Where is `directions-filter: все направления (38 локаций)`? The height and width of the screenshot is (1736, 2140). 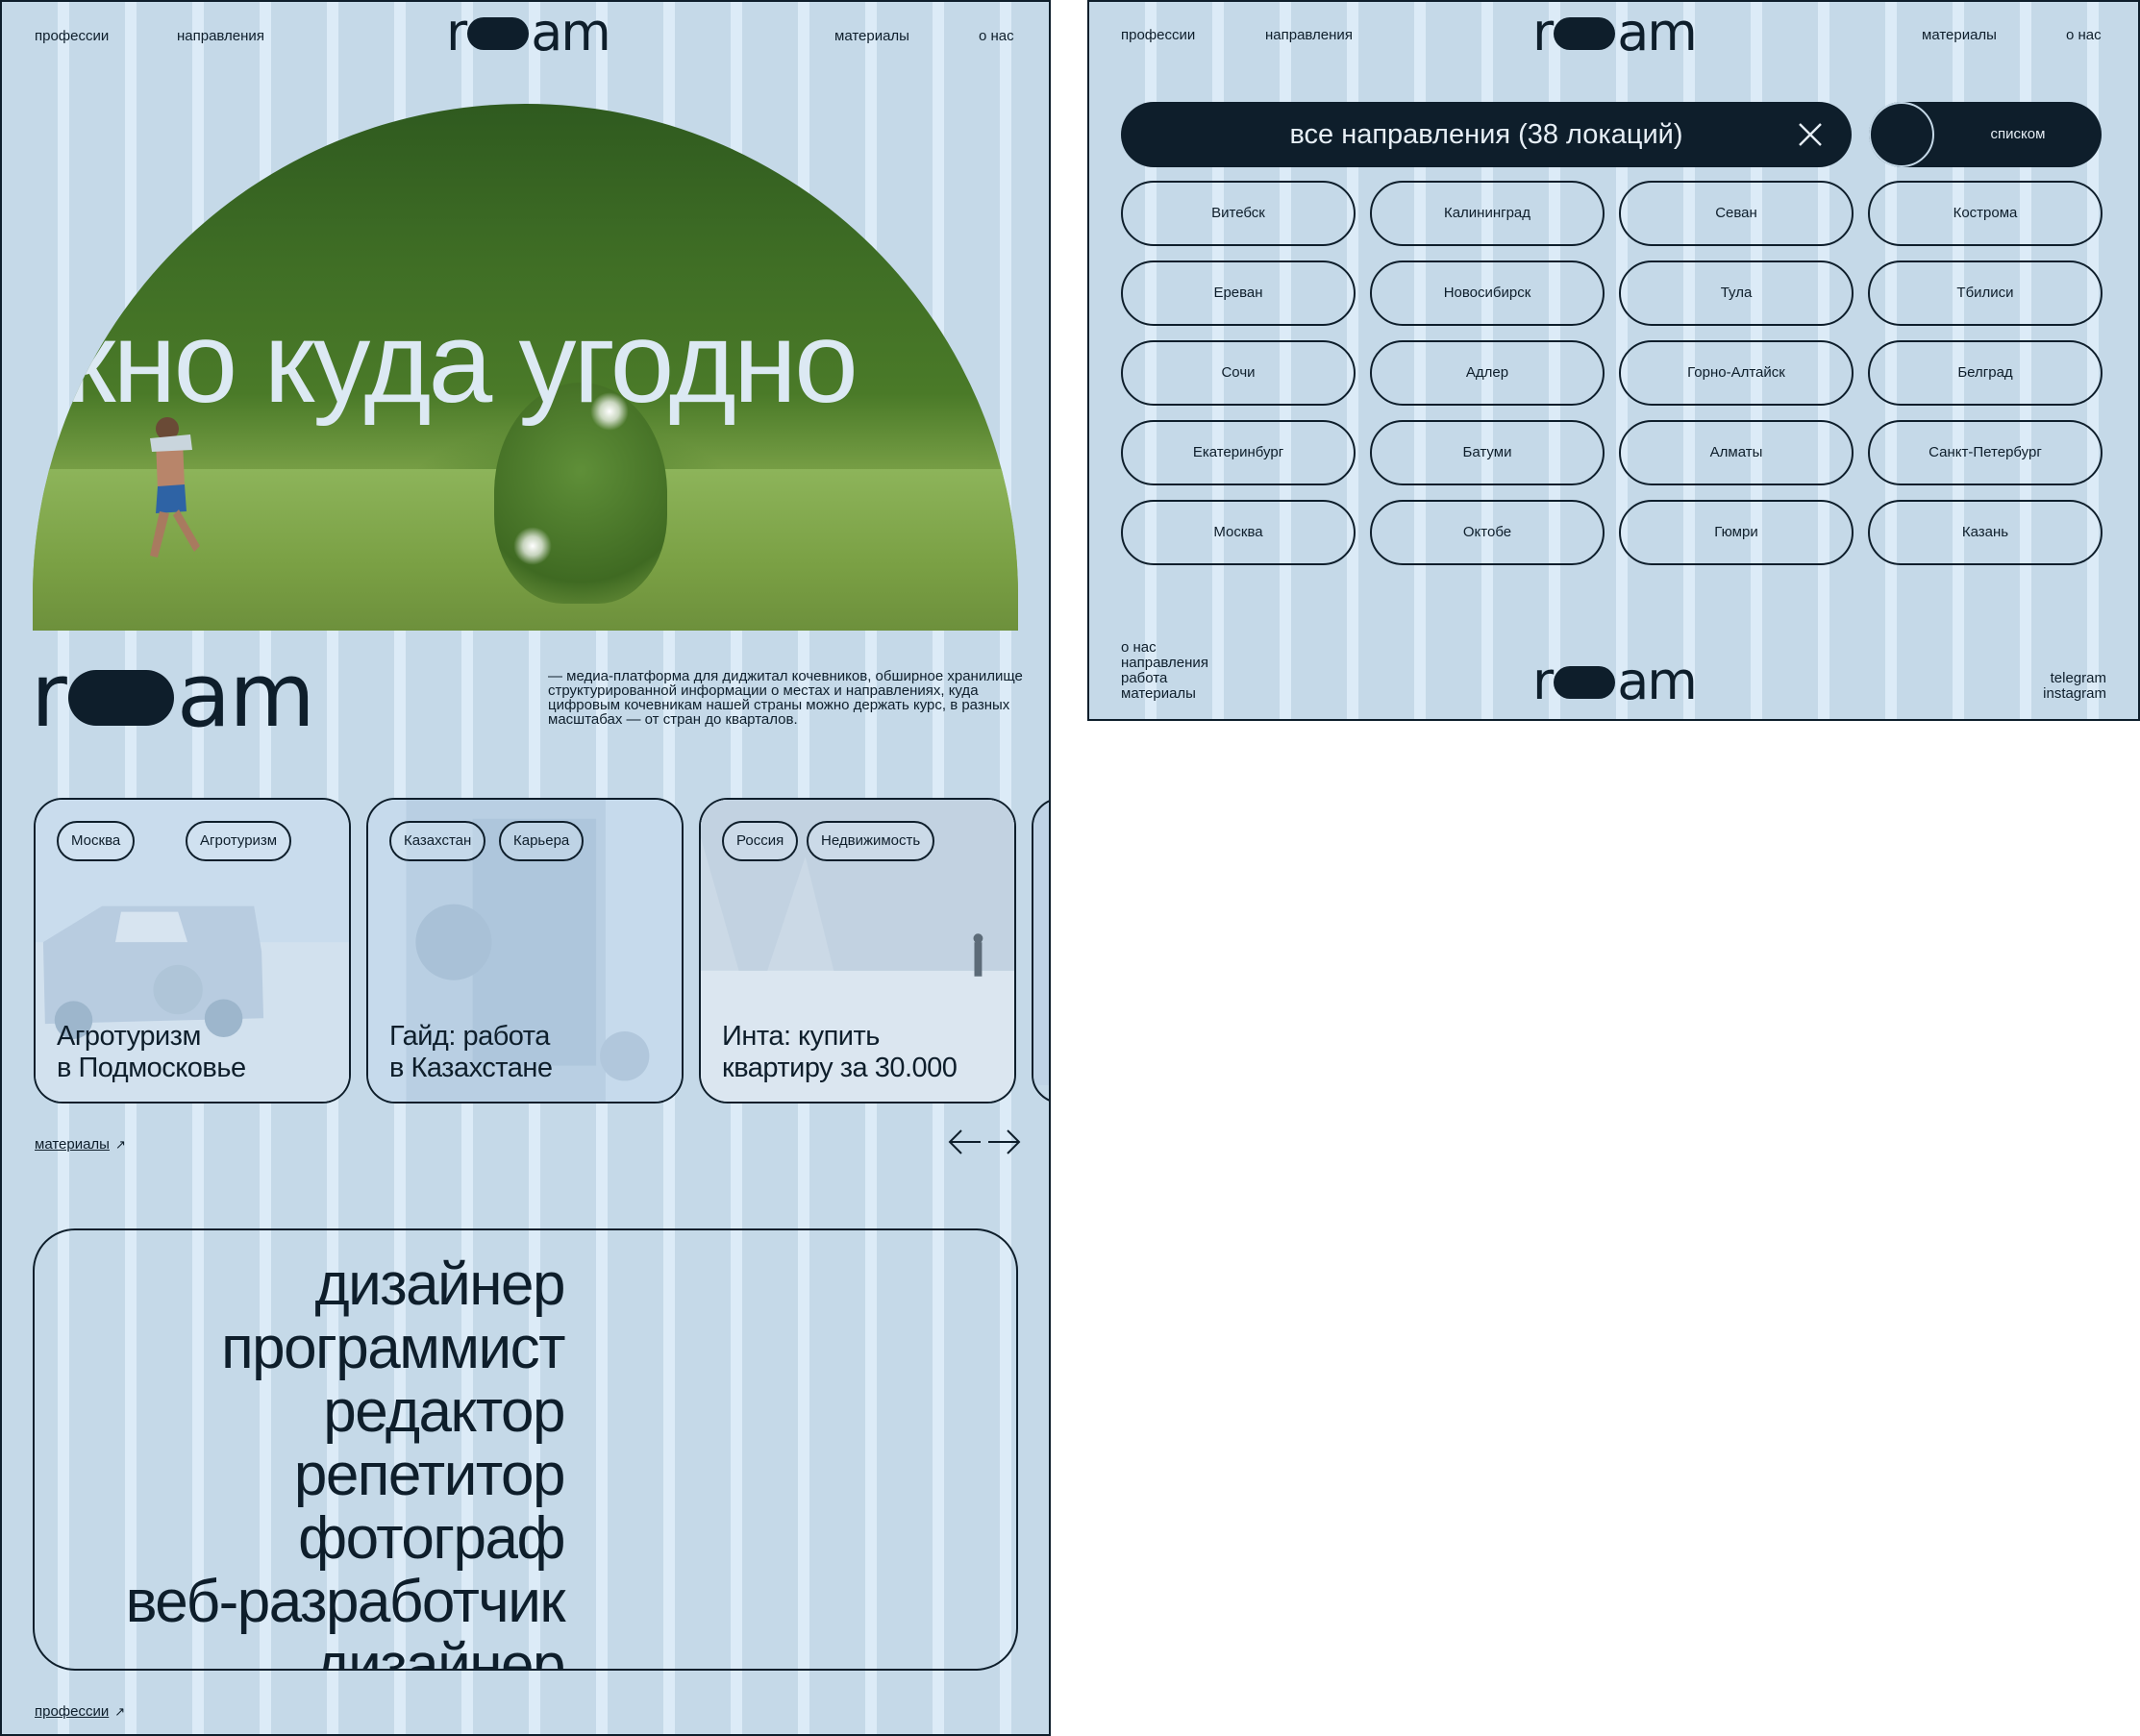
directions-filter: все направления (38 локаций) is located at coordinates (1486, 134).